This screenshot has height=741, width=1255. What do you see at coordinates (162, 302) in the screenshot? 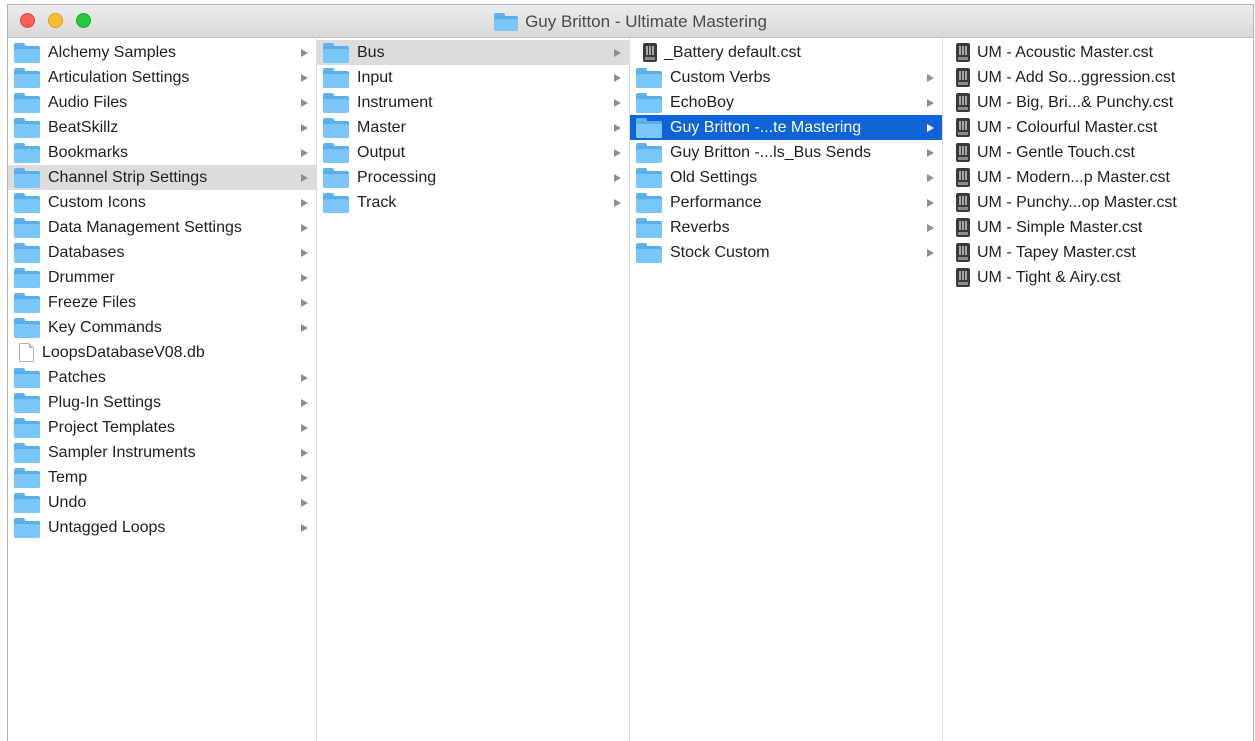
I see `list-item-freeze-files: Freeze Files` at bounding box center [162, 302].